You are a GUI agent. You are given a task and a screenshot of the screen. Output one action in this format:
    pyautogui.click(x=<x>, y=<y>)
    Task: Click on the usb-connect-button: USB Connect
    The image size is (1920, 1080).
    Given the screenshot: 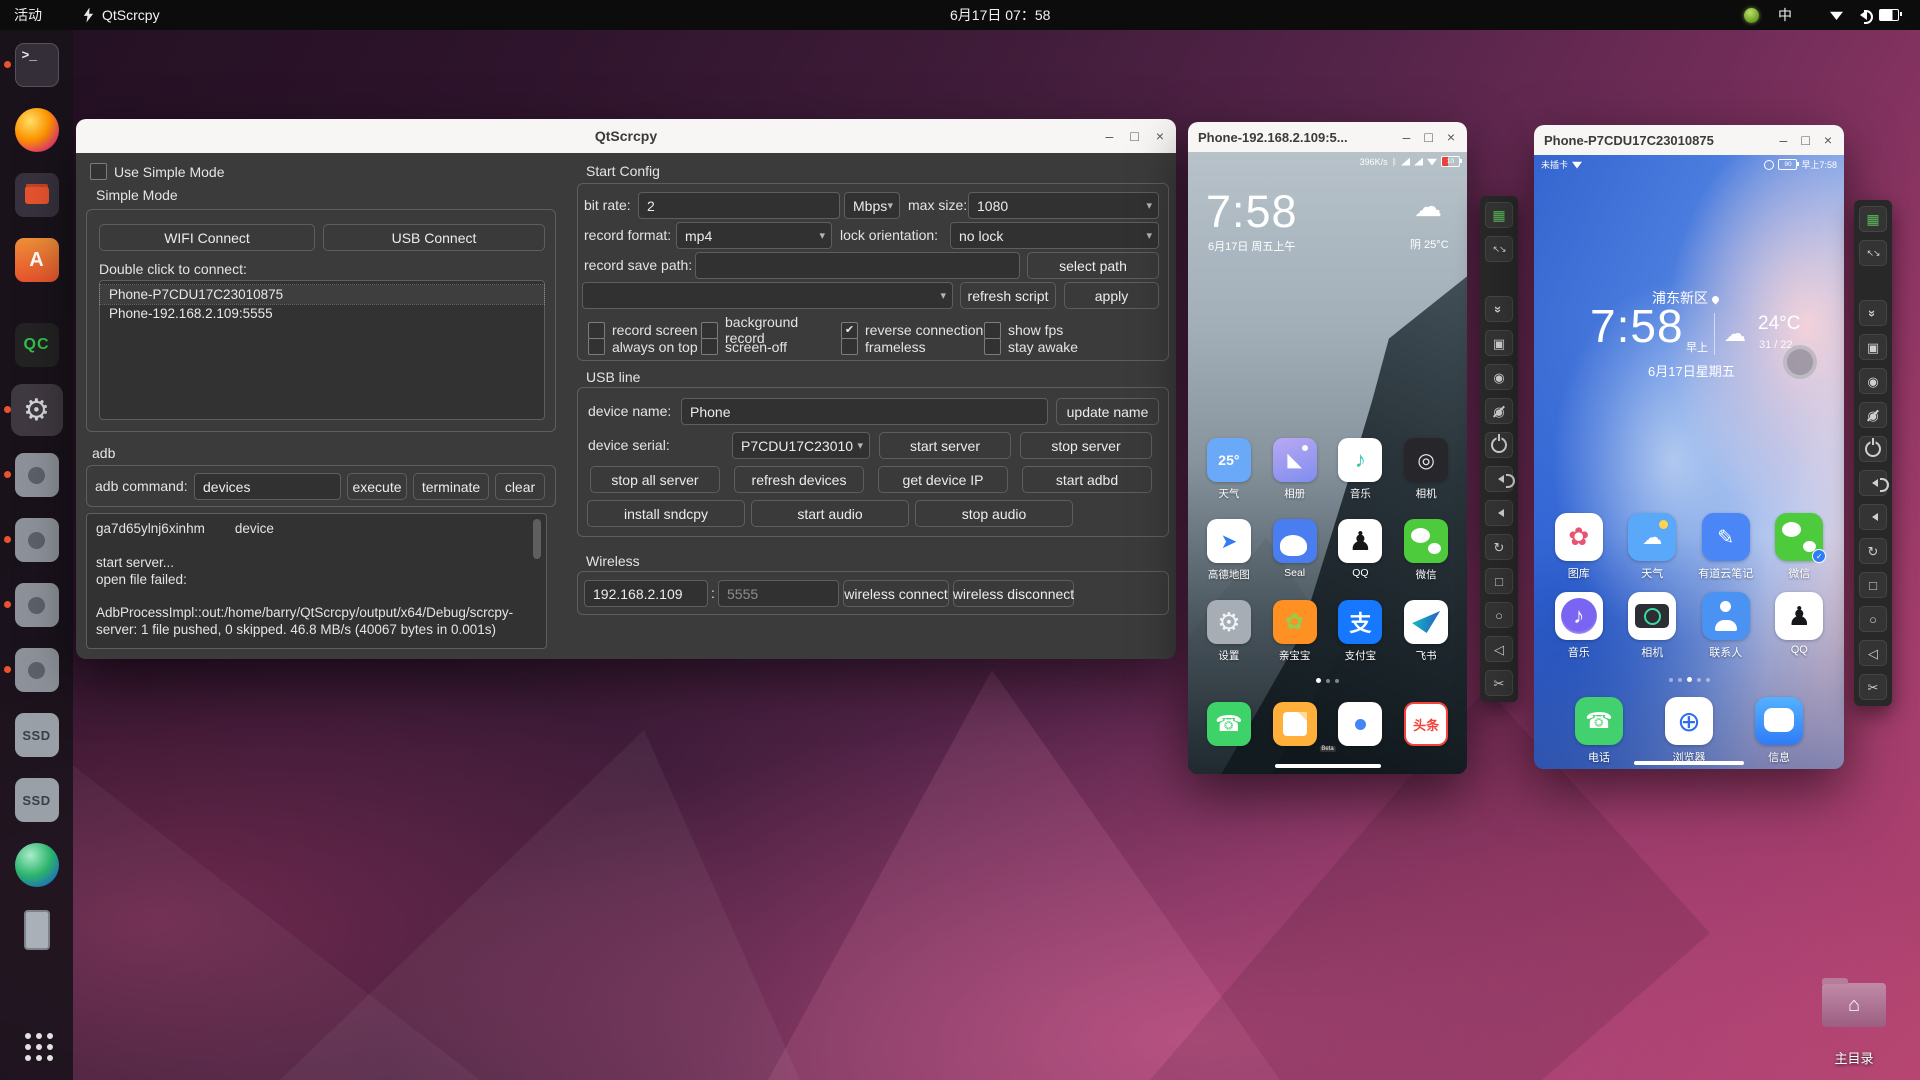 What is the action you would take?
    pyautogui.click(x=434, y=237)
    